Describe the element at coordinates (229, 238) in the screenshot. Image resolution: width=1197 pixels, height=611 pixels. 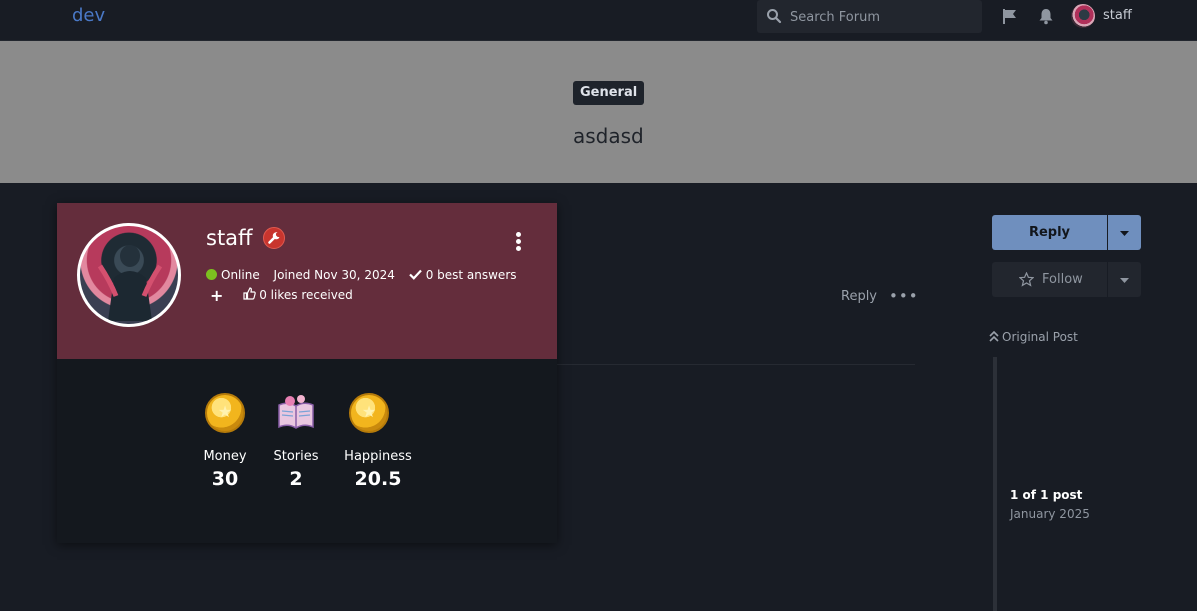
I see `profile-username: staff` at that location.